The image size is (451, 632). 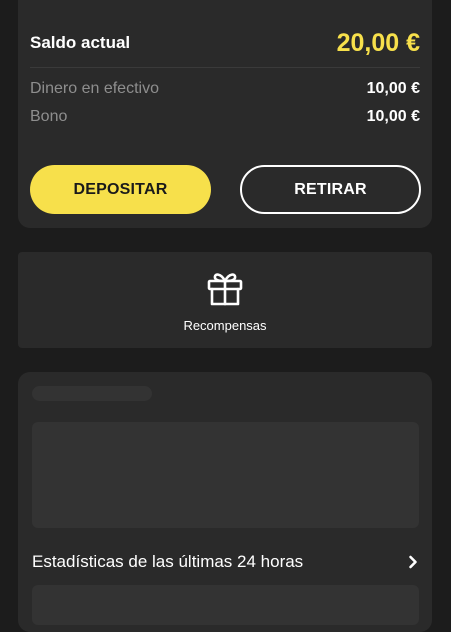 What do you see at coordinates (330, 189) in the screenshot?
I see `withdraw-button: RETIRAR` at bounding box center [330, 189].